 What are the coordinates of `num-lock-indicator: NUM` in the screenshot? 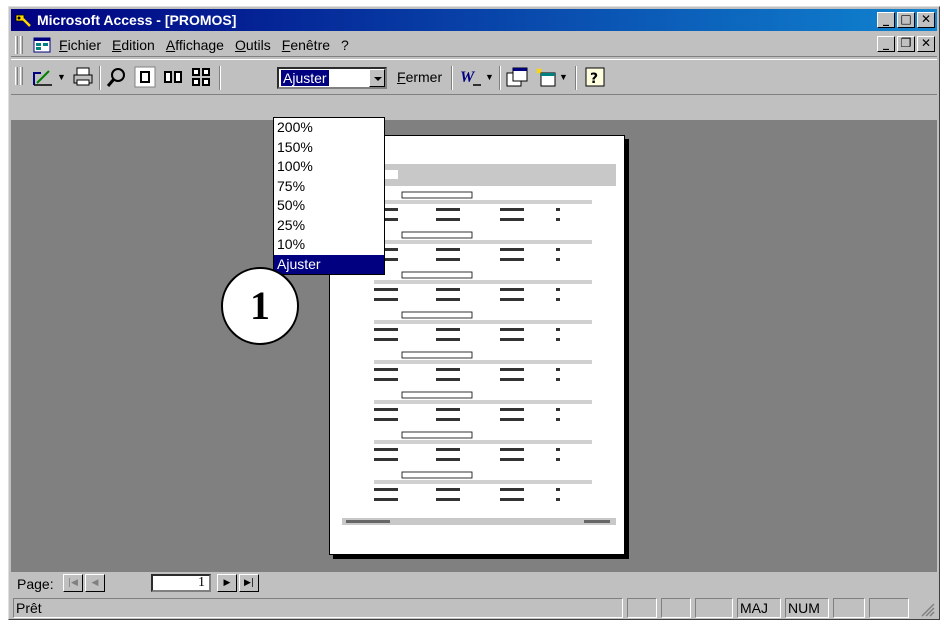 It's located at (807, 608).